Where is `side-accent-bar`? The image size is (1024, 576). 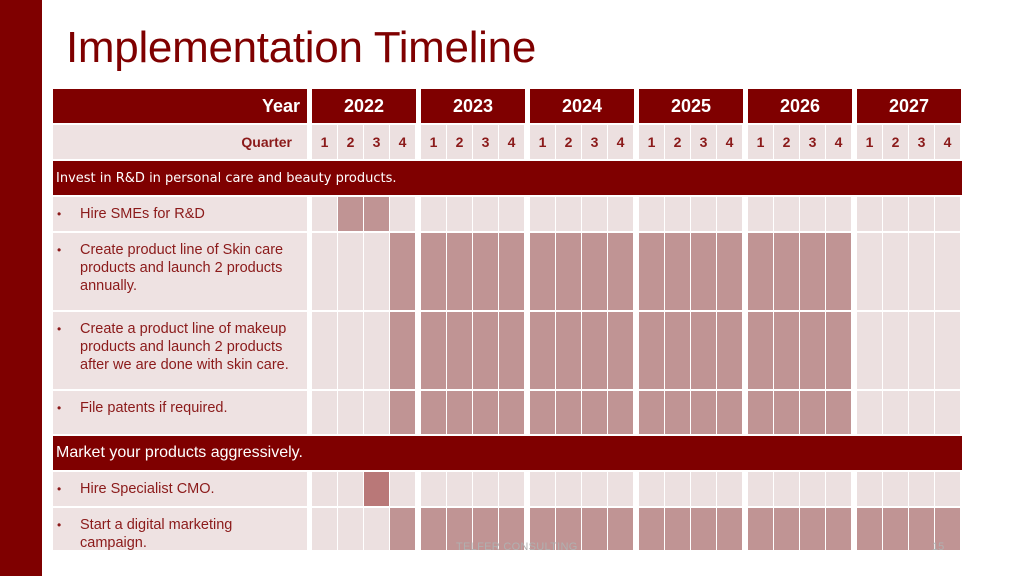 side-accent-bar is located at coordinates (21, 288).